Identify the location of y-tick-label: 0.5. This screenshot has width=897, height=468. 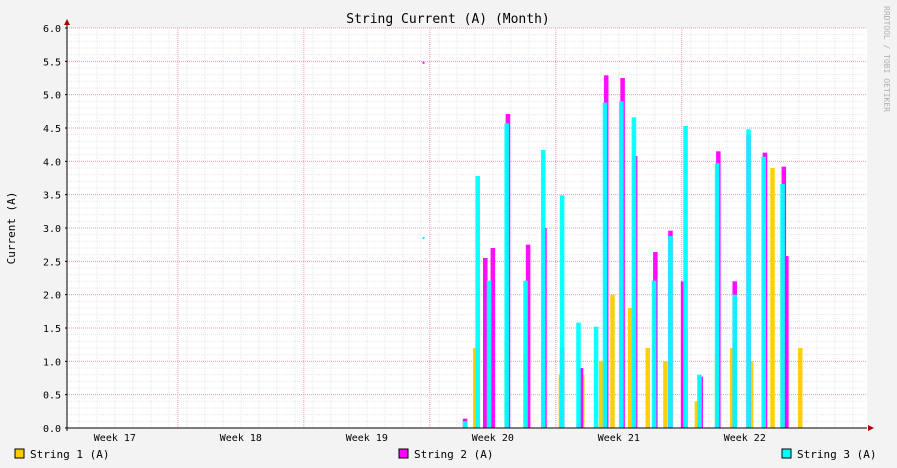
(52, 396).